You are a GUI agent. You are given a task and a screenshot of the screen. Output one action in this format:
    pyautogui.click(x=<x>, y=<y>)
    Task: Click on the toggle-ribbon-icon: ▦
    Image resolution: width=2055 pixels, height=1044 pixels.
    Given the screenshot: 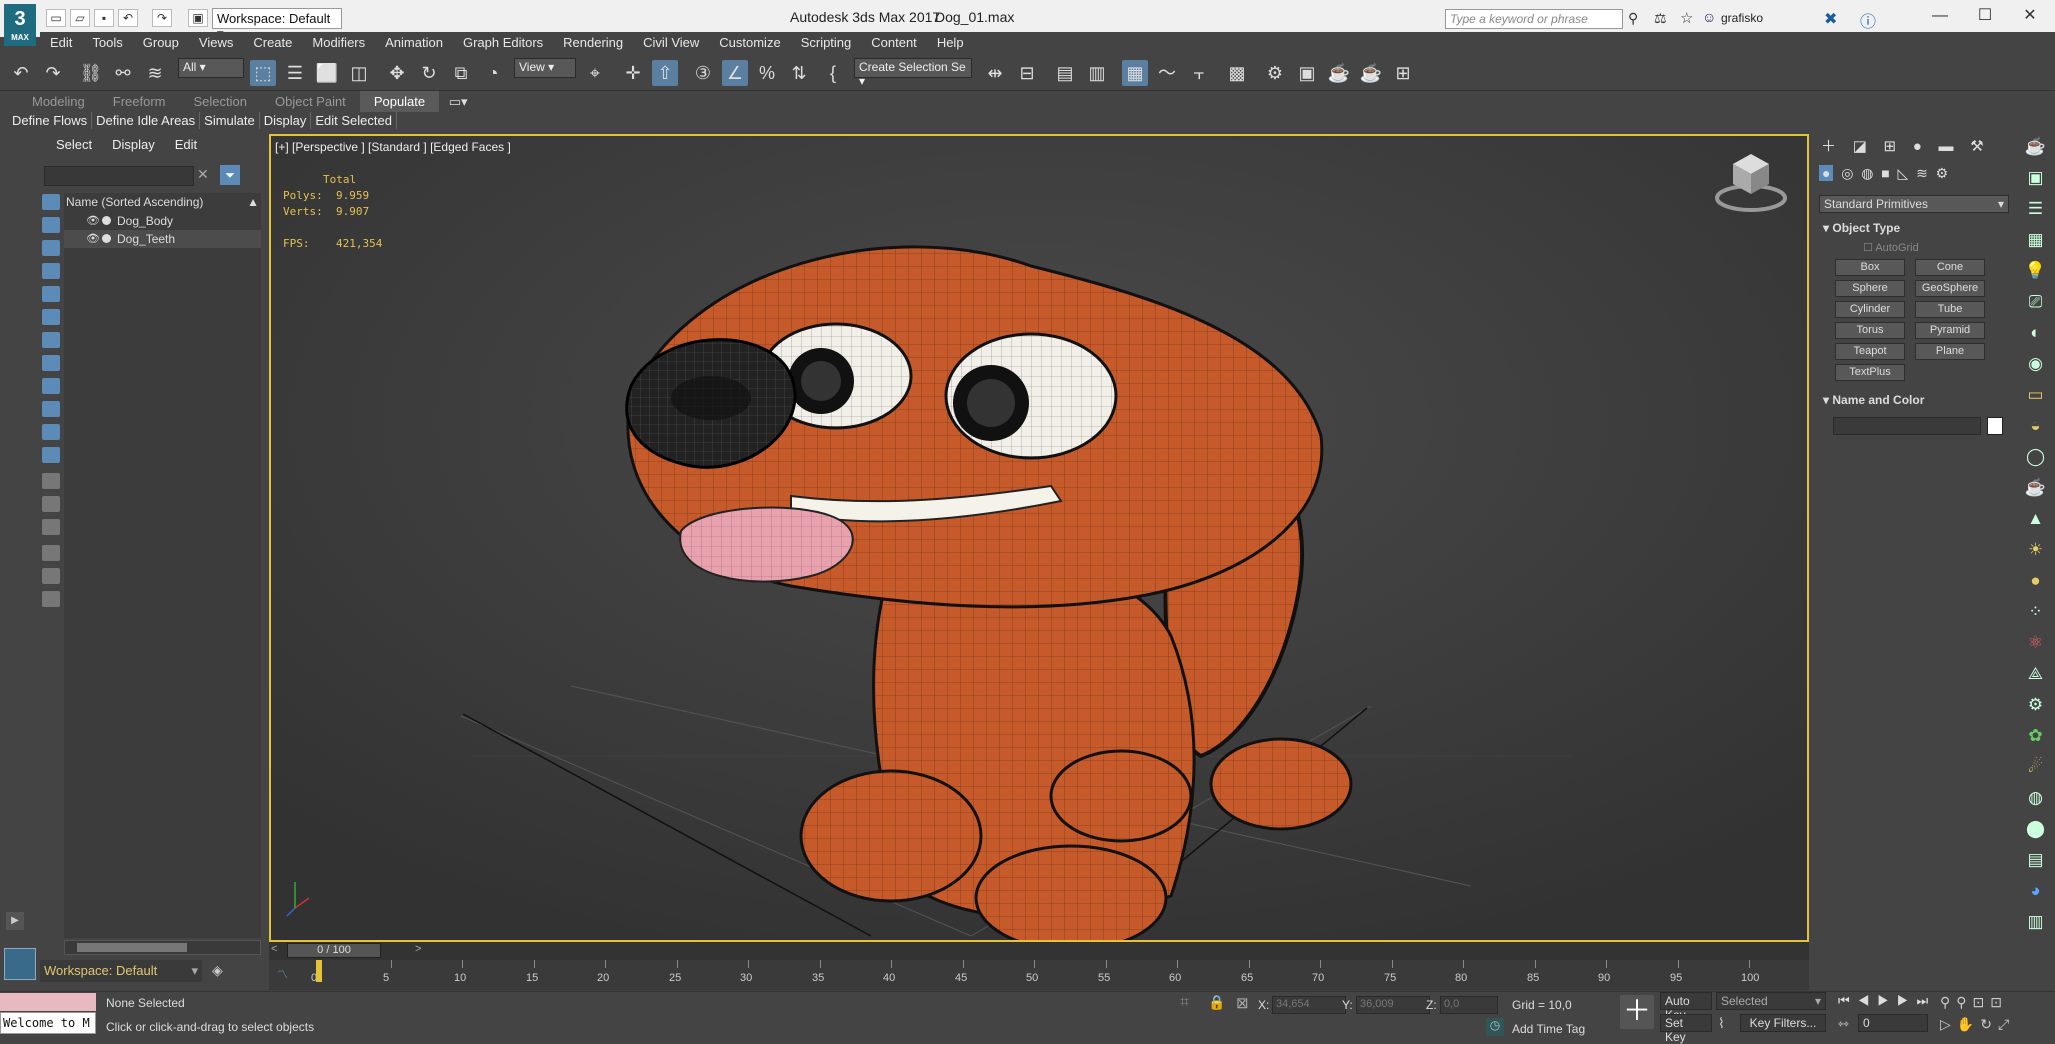 What is the action you would take?
    pyautogui.click(x=1135, y=73)
    